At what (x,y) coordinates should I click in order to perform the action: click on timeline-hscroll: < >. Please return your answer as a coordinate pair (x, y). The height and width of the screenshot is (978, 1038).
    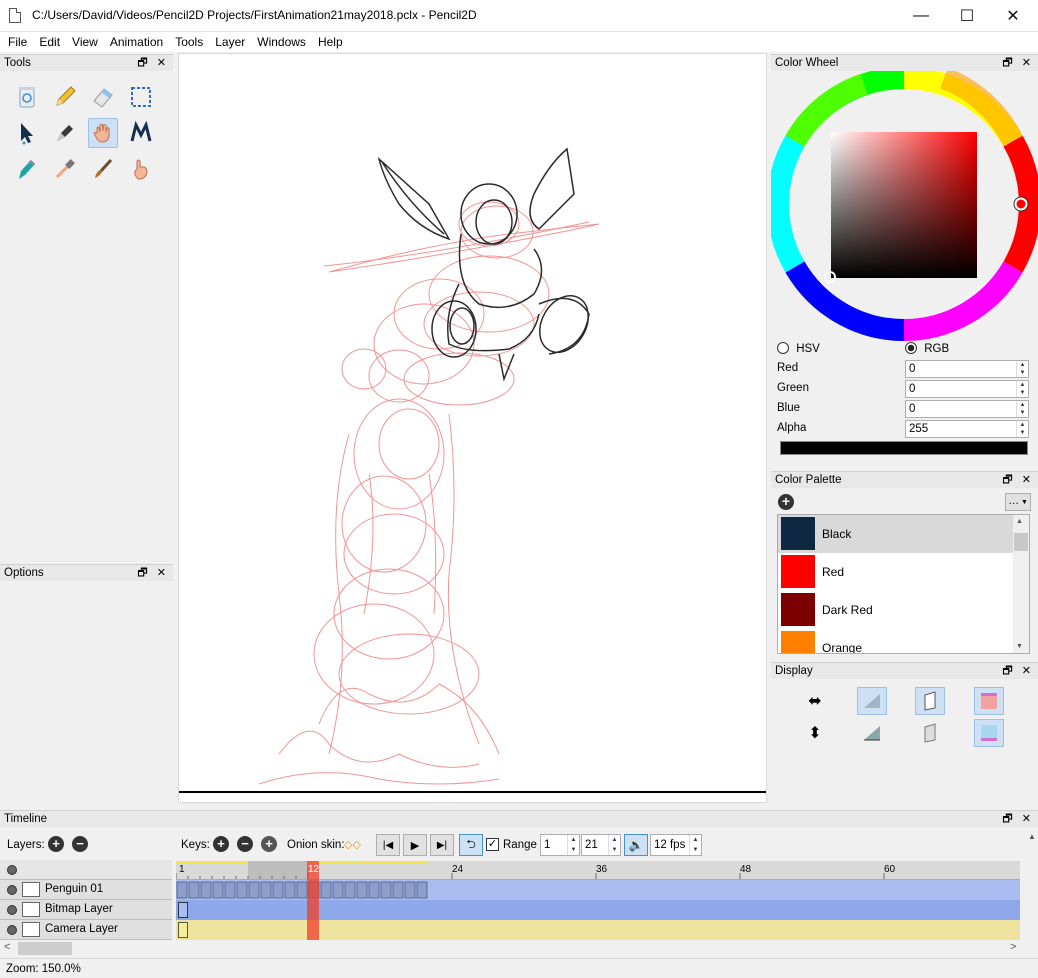
    Looking at the image, I should click on (519, 948).